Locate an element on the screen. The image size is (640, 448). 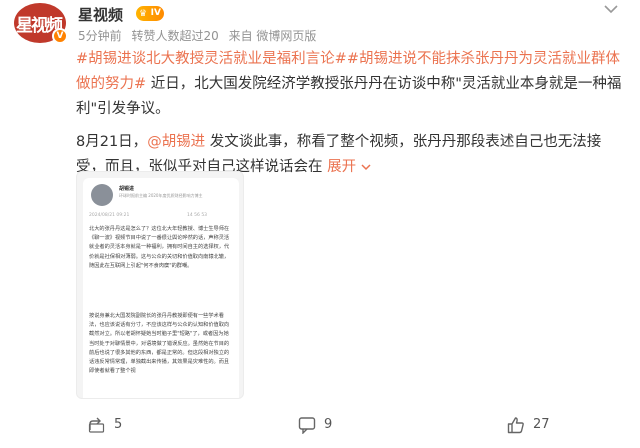
image-post-meta: 2024/08/21 09:21 is located at coordinates (109, 215).